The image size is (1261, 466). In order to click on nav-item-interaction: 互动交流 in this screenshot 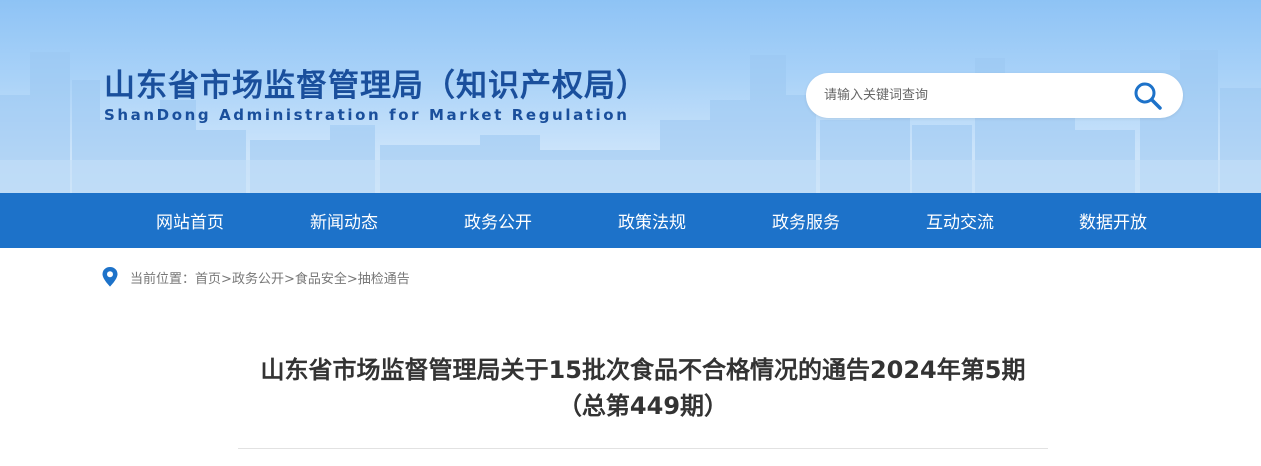, I will do `click(960, 220)`.